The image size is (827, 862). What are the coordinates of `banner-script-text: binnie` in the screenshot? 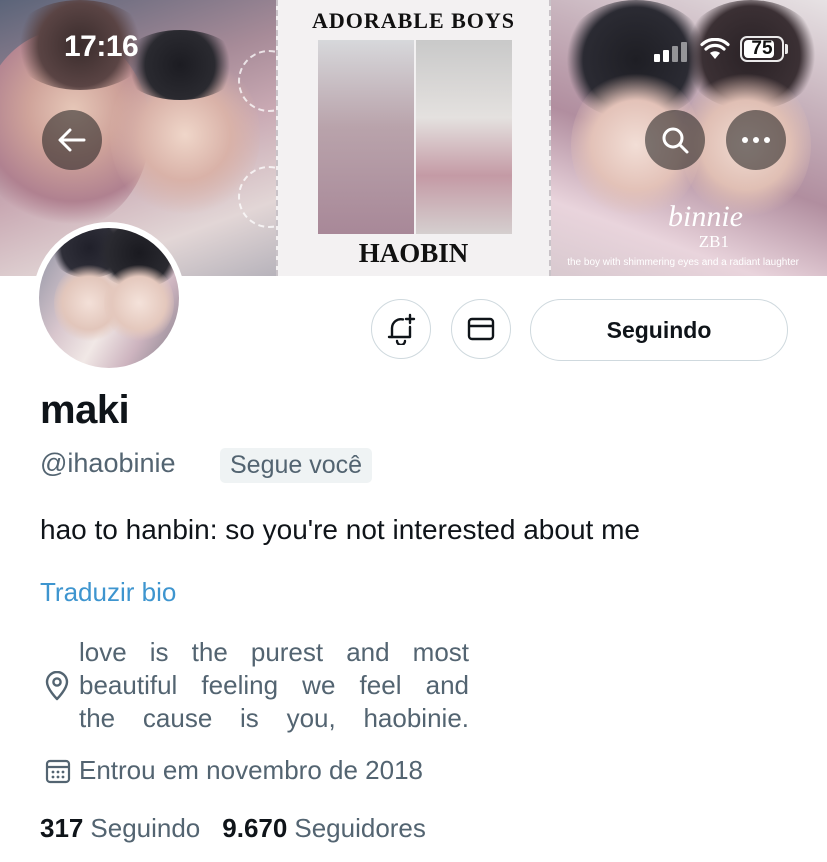 It's located at (705, 216).